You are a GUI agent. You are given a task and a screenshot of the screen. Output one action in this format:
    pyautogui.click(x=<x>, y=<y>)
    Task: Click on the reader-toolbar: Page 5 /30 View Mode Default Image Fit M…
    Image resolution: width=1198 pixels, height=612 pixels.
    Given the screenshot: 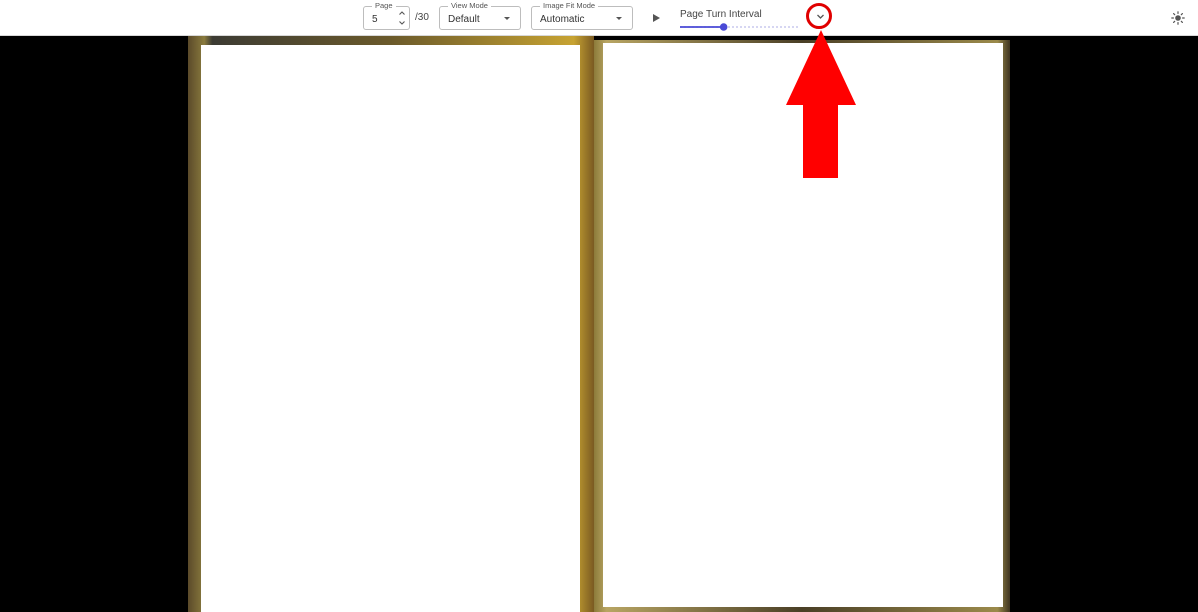 What is the action you would take?
    pyautogui.click(x=599, y=18)
    